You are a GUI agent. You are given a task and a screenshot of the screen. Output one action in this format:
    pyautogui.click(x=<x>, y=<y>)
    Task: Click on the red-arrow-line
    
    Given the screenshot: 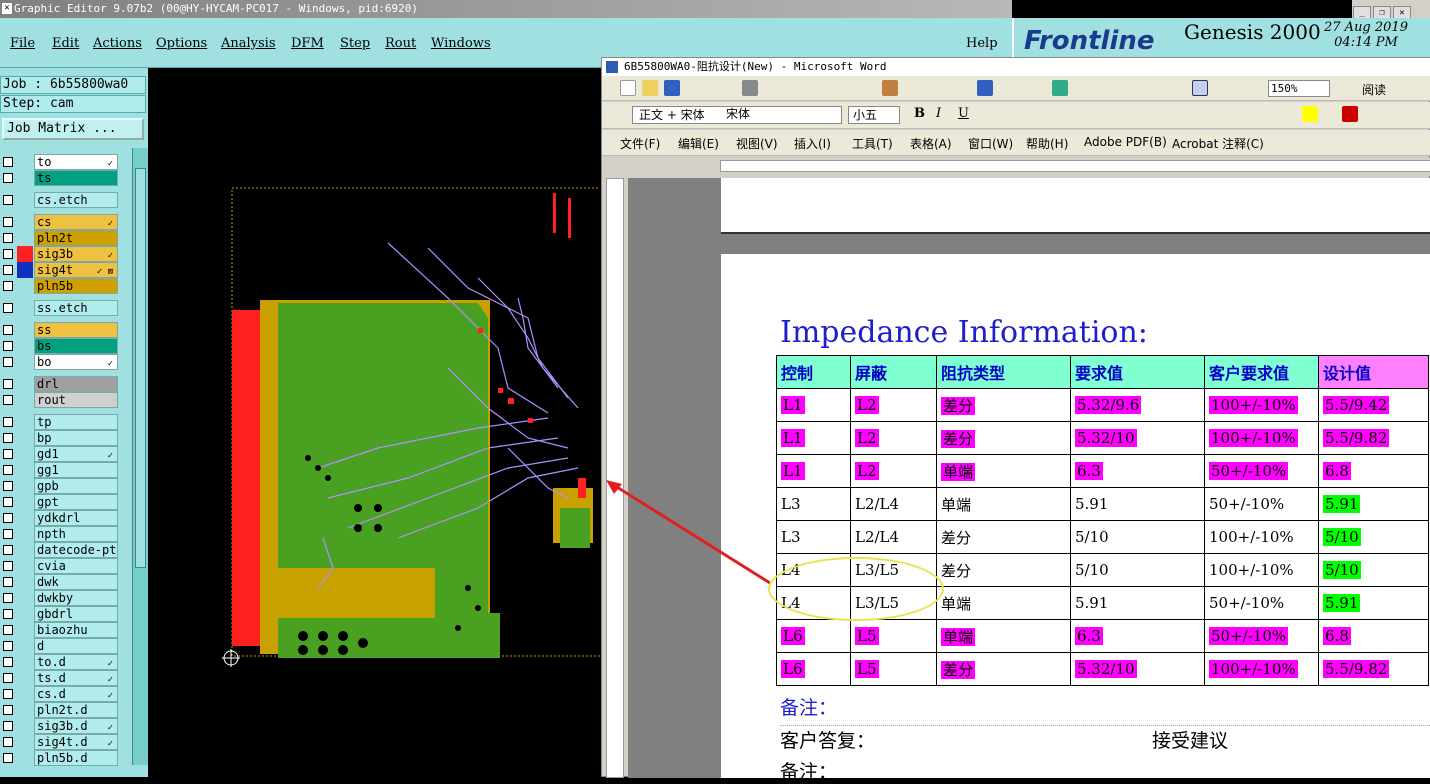 What is the action you would take?
    pyautogui.click(x=691, y=533)
    